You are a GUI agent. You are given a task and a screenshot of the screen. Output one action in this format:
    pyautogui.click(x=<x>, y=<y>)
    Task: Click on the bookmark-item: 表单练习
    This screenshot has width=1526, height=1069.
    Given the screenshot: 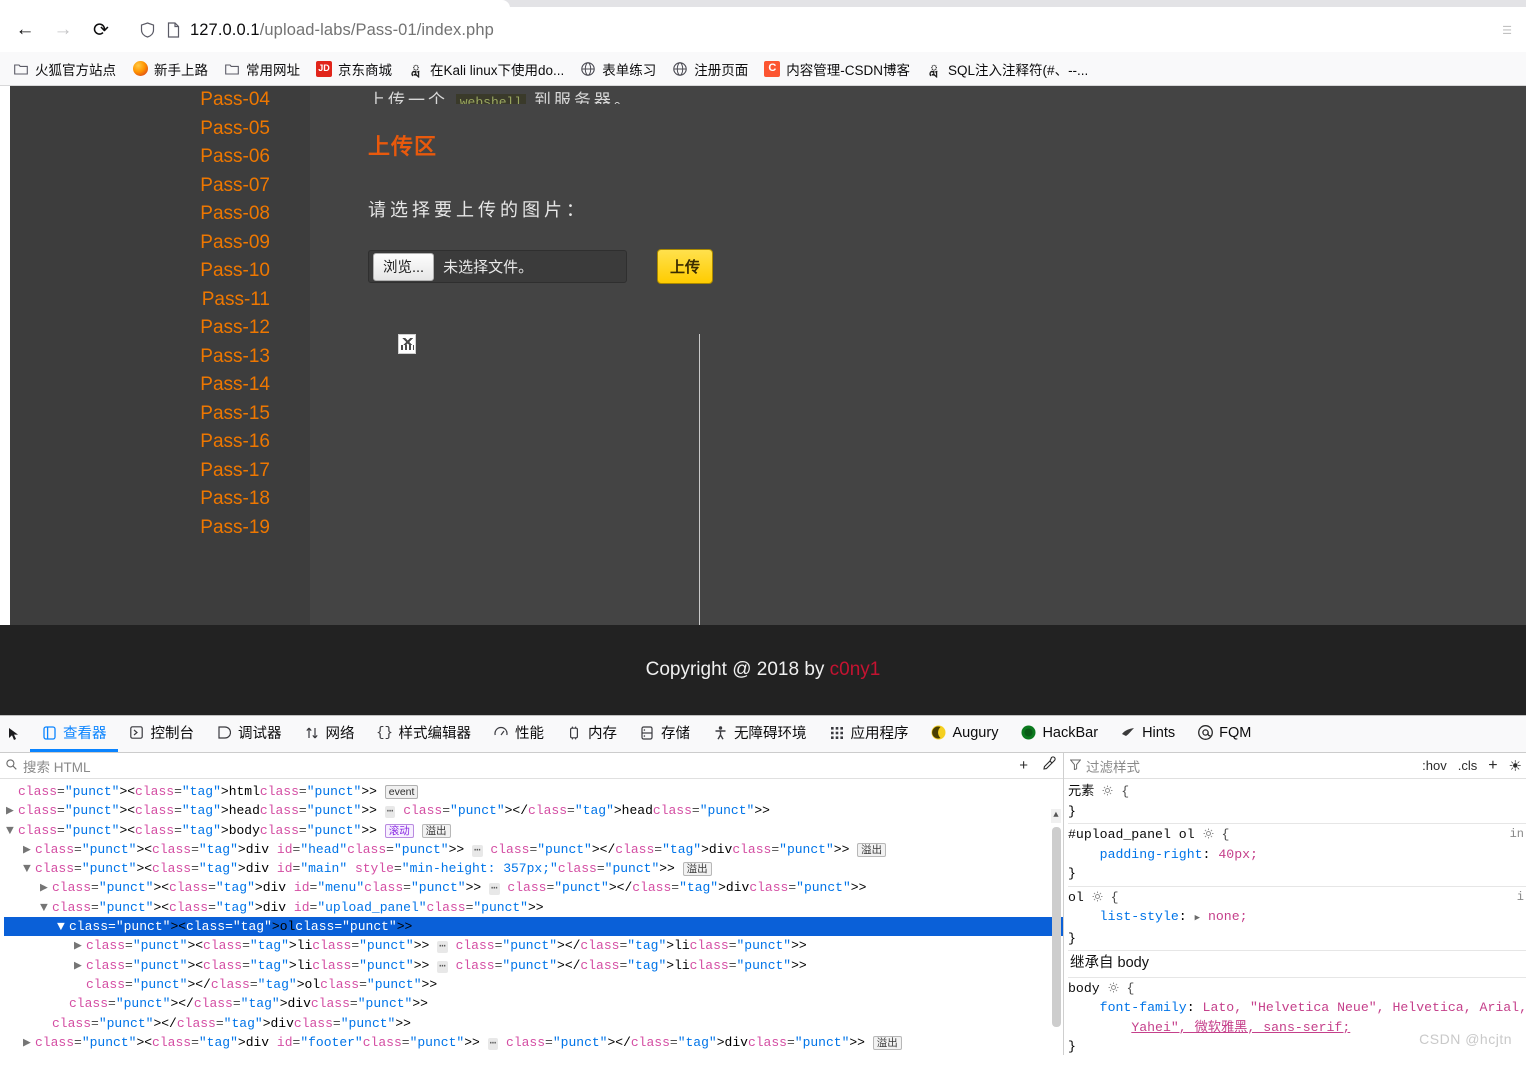 What is the action you would take?
    pyautogui.click(x=618, y=69)
    